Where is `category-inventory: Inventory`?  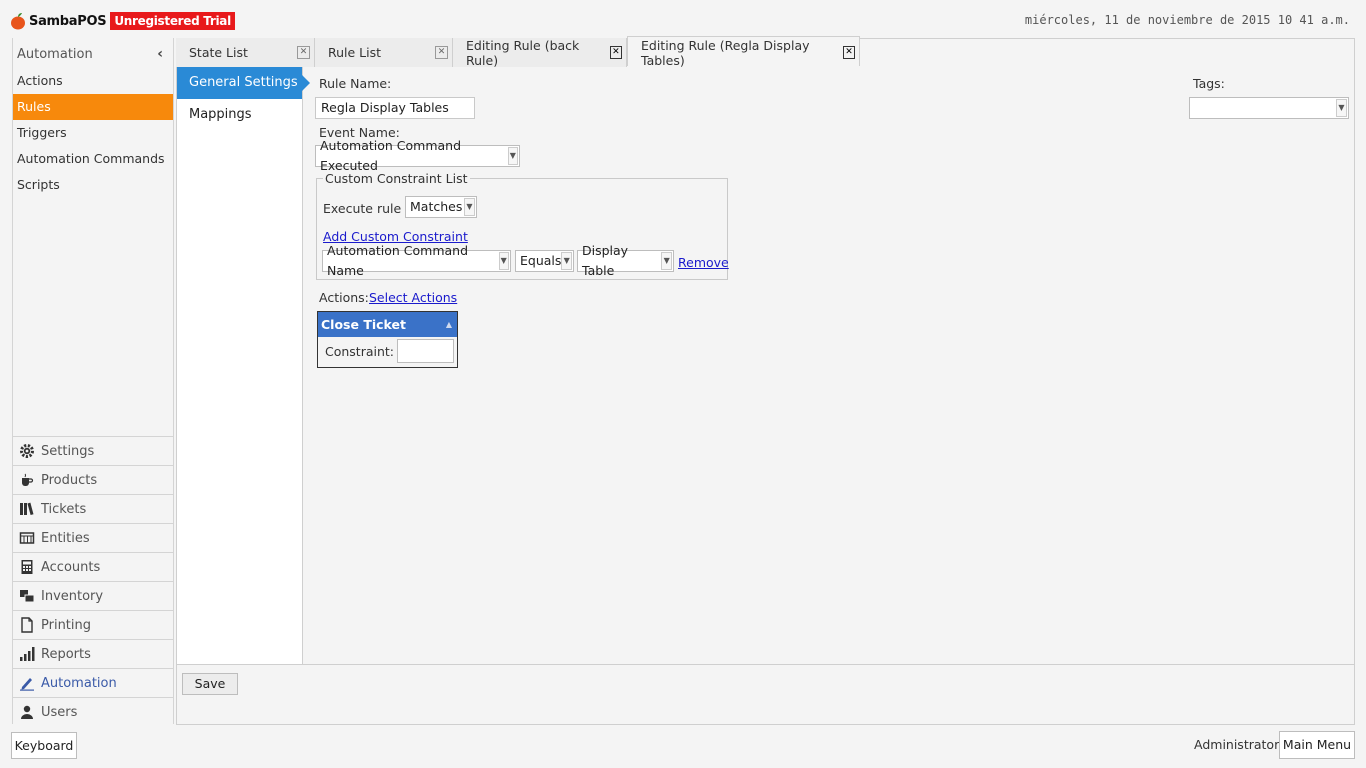 category-inventory: Inventory is located at coordinates (93, 595).